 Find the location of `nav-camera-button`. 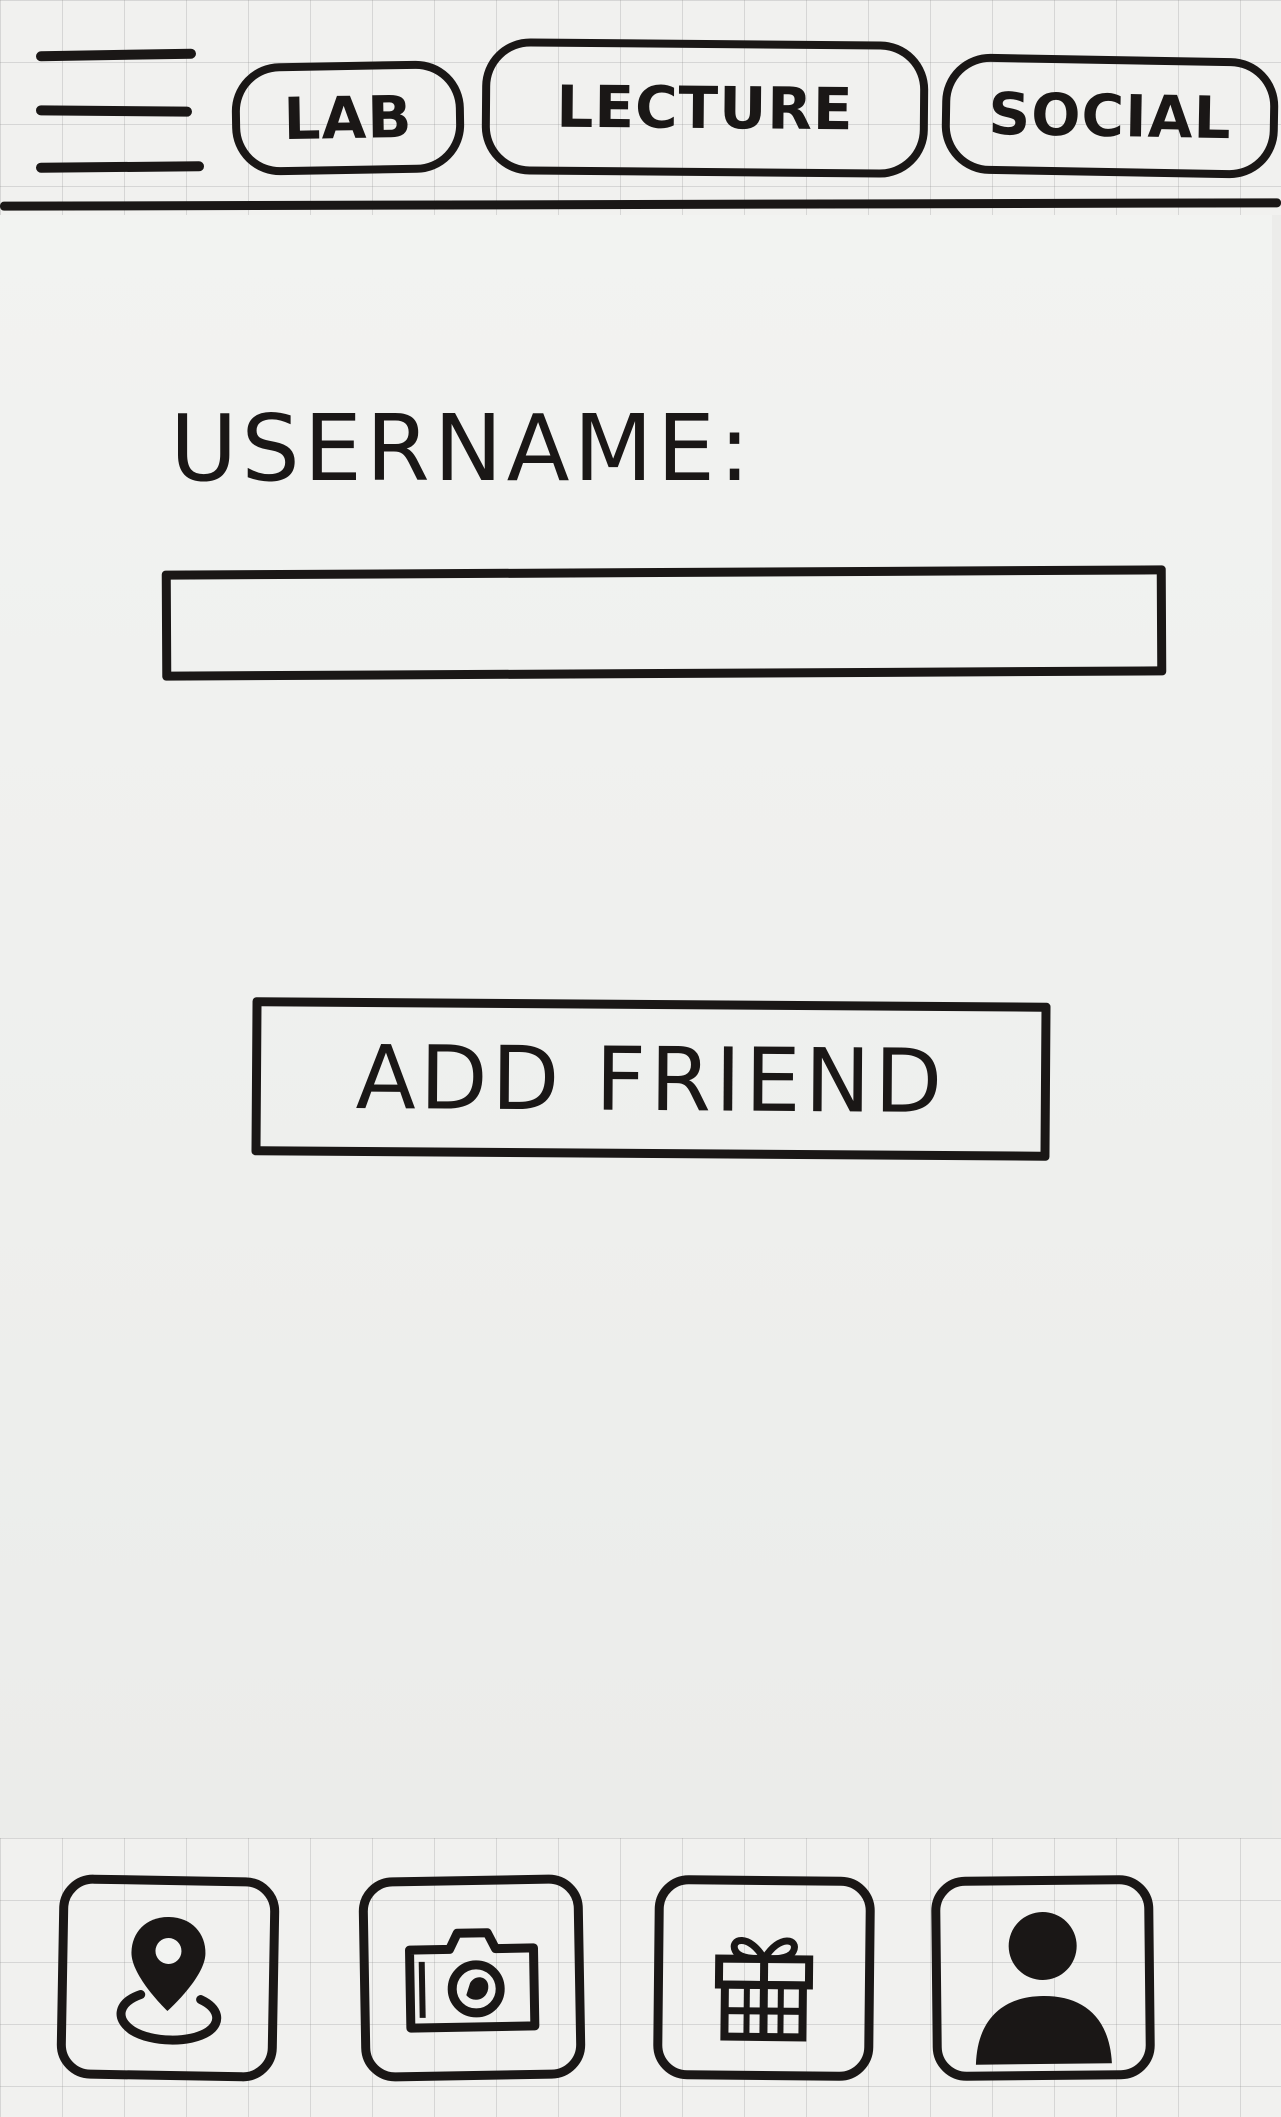

nav-camera-button is located at coordinates (472, 1978).